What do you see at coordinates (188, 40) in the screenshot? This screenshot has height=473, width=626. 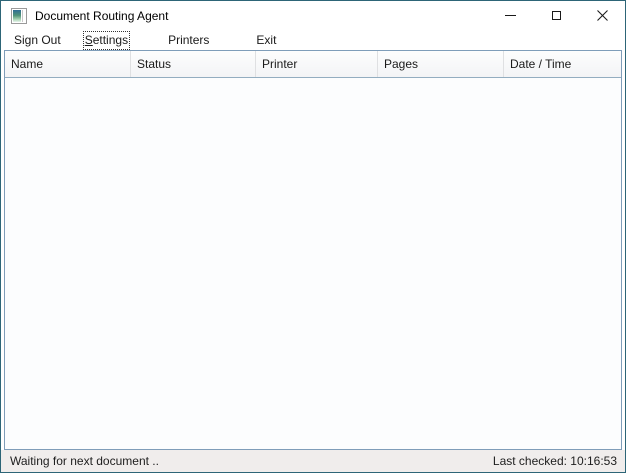 I see `menu-item-printers: Printers` at bounding box center [188, 40].